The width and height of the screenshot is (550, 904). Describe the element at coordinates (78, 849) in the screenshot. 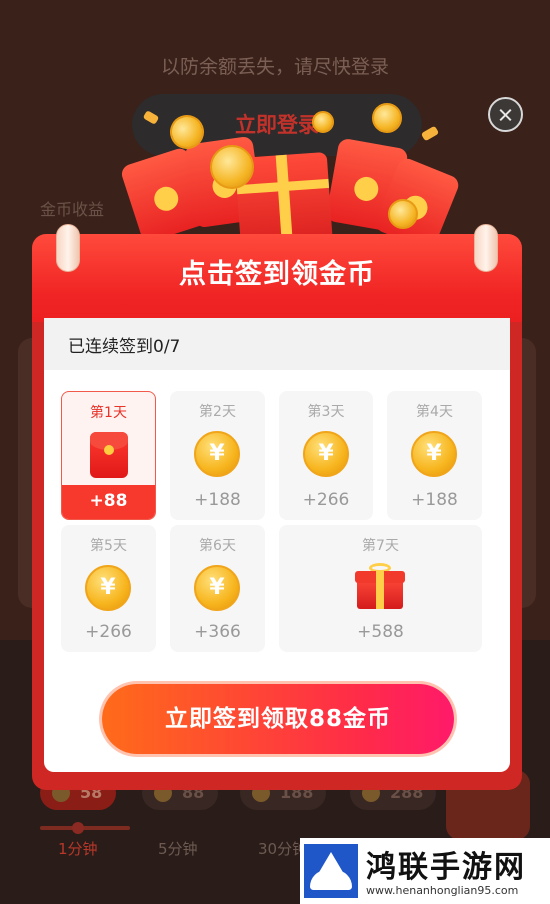

I see `timer-label-1: 1分钟` at that location.